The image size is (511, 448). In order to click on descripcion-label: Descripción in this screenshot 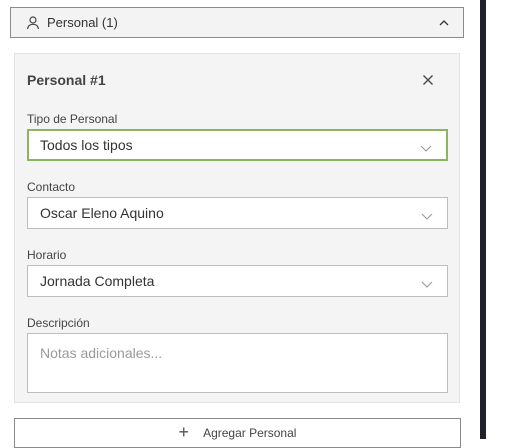, I will do `click(58, 323)`.